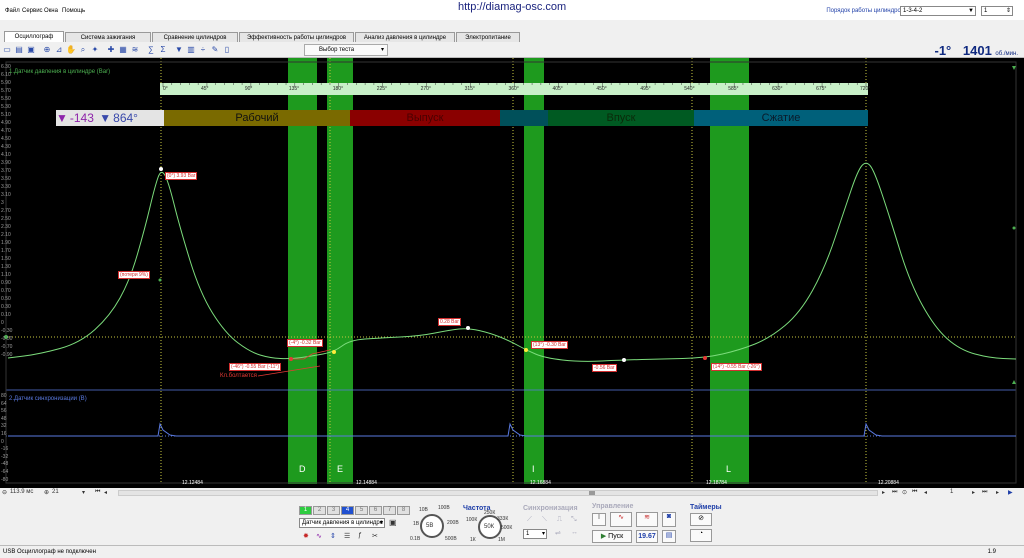  I want to click on channel-tab-1: 1, so click(305, 510).